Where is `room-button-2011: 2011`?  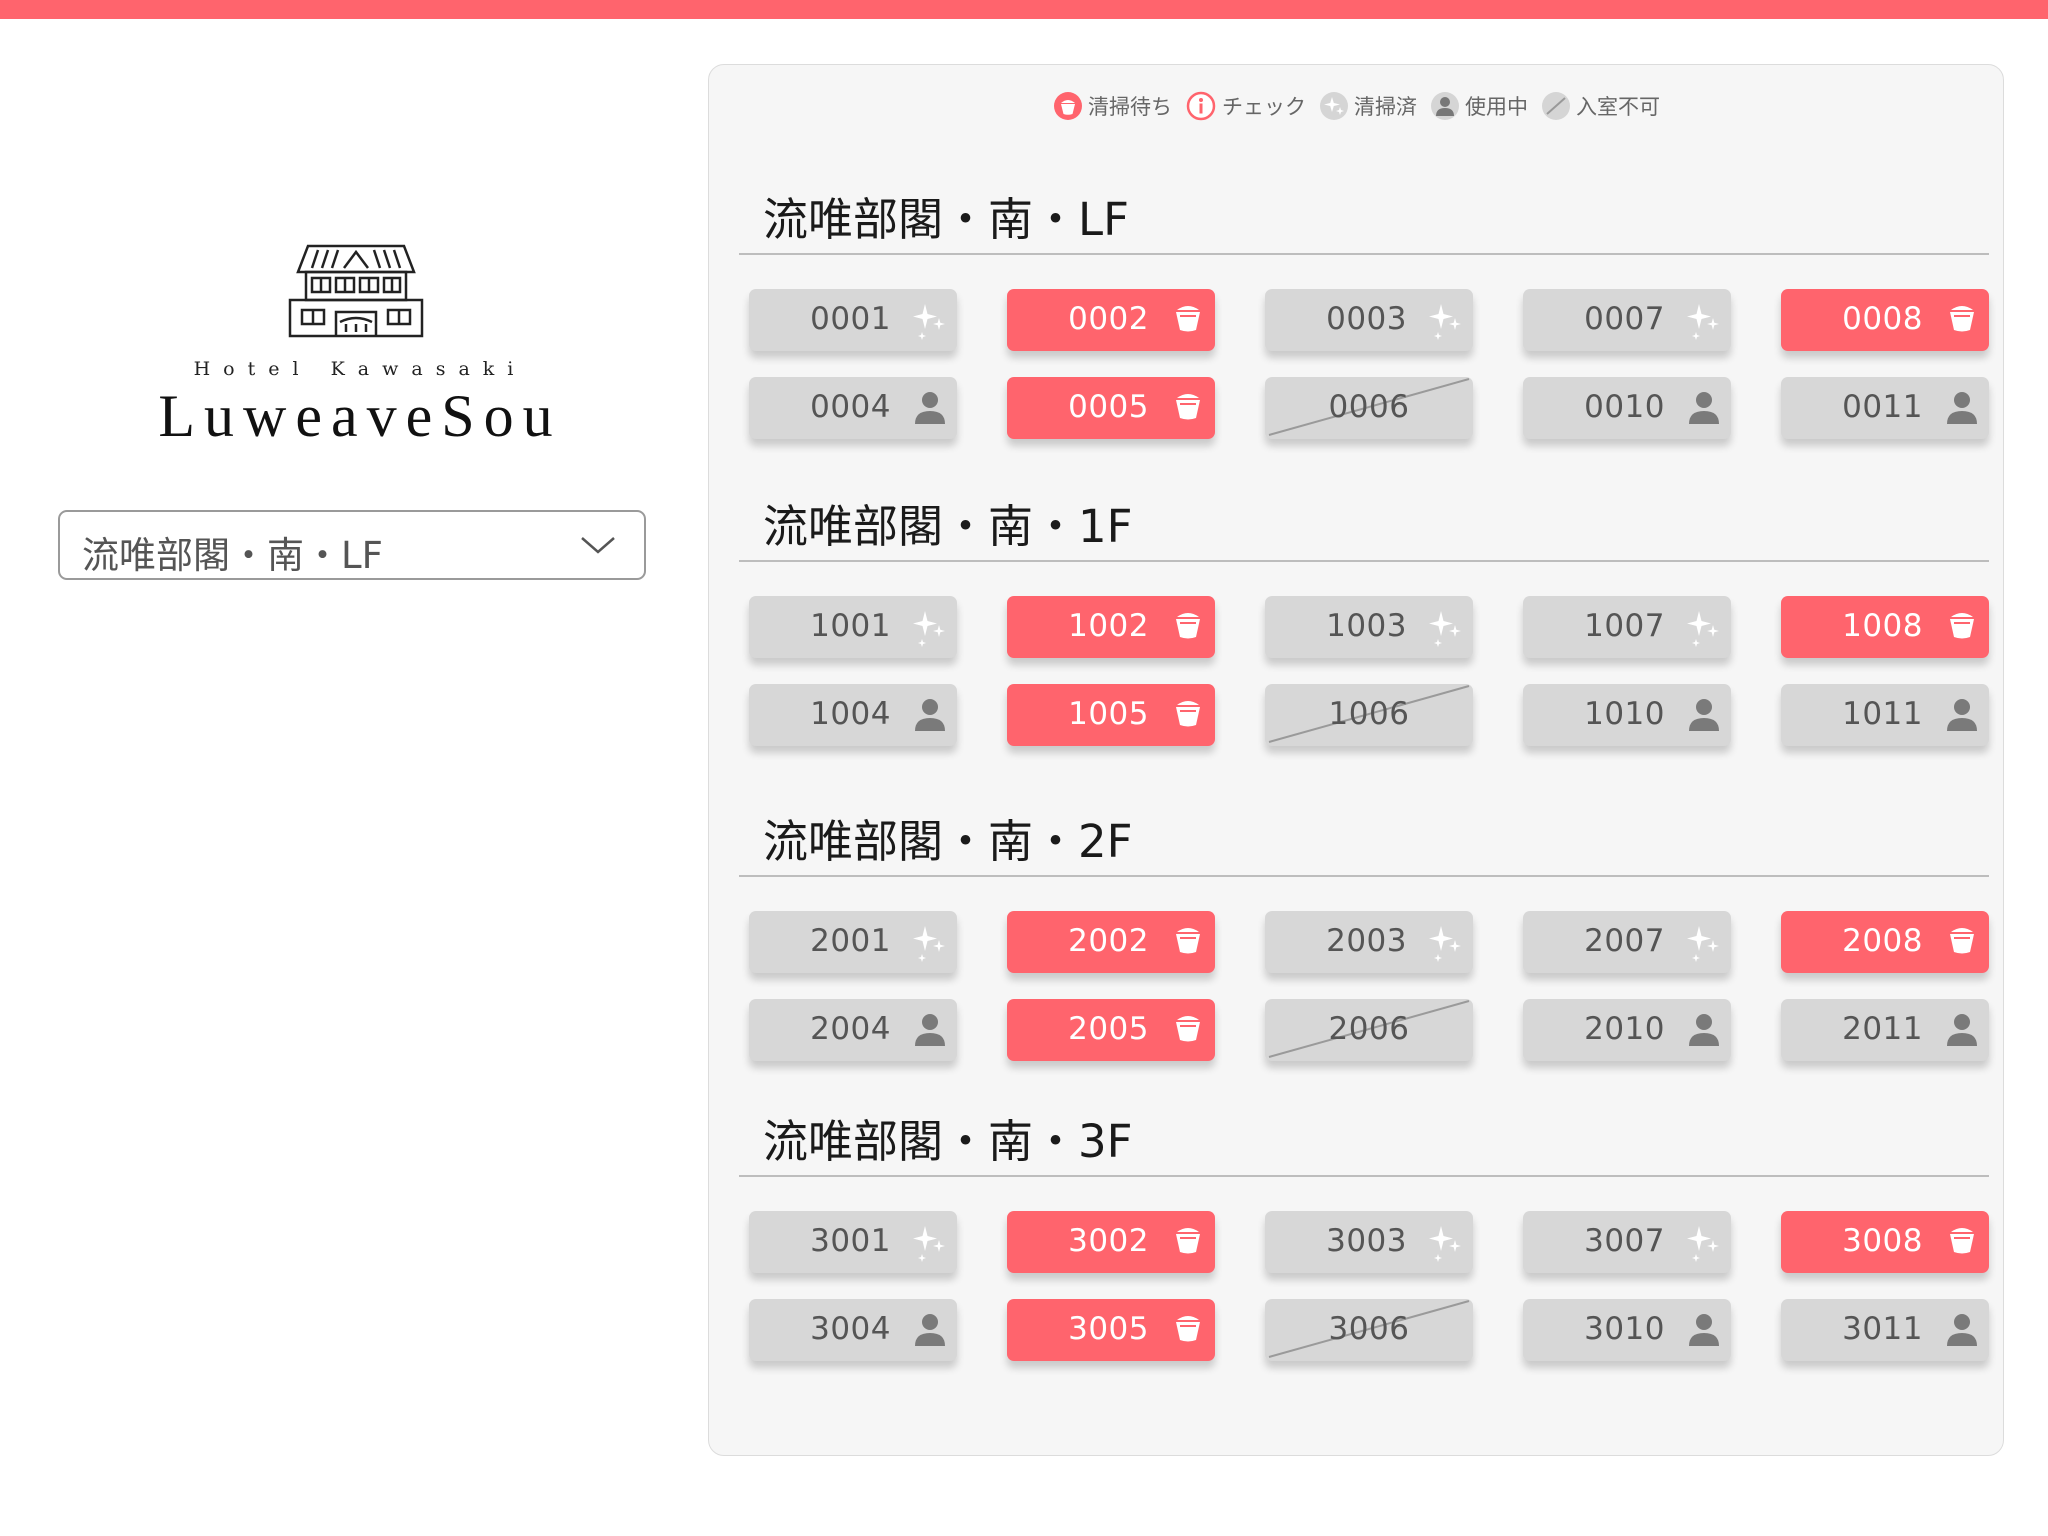
room-button-2011: 2011 is located at coordinates (1885, 1030).